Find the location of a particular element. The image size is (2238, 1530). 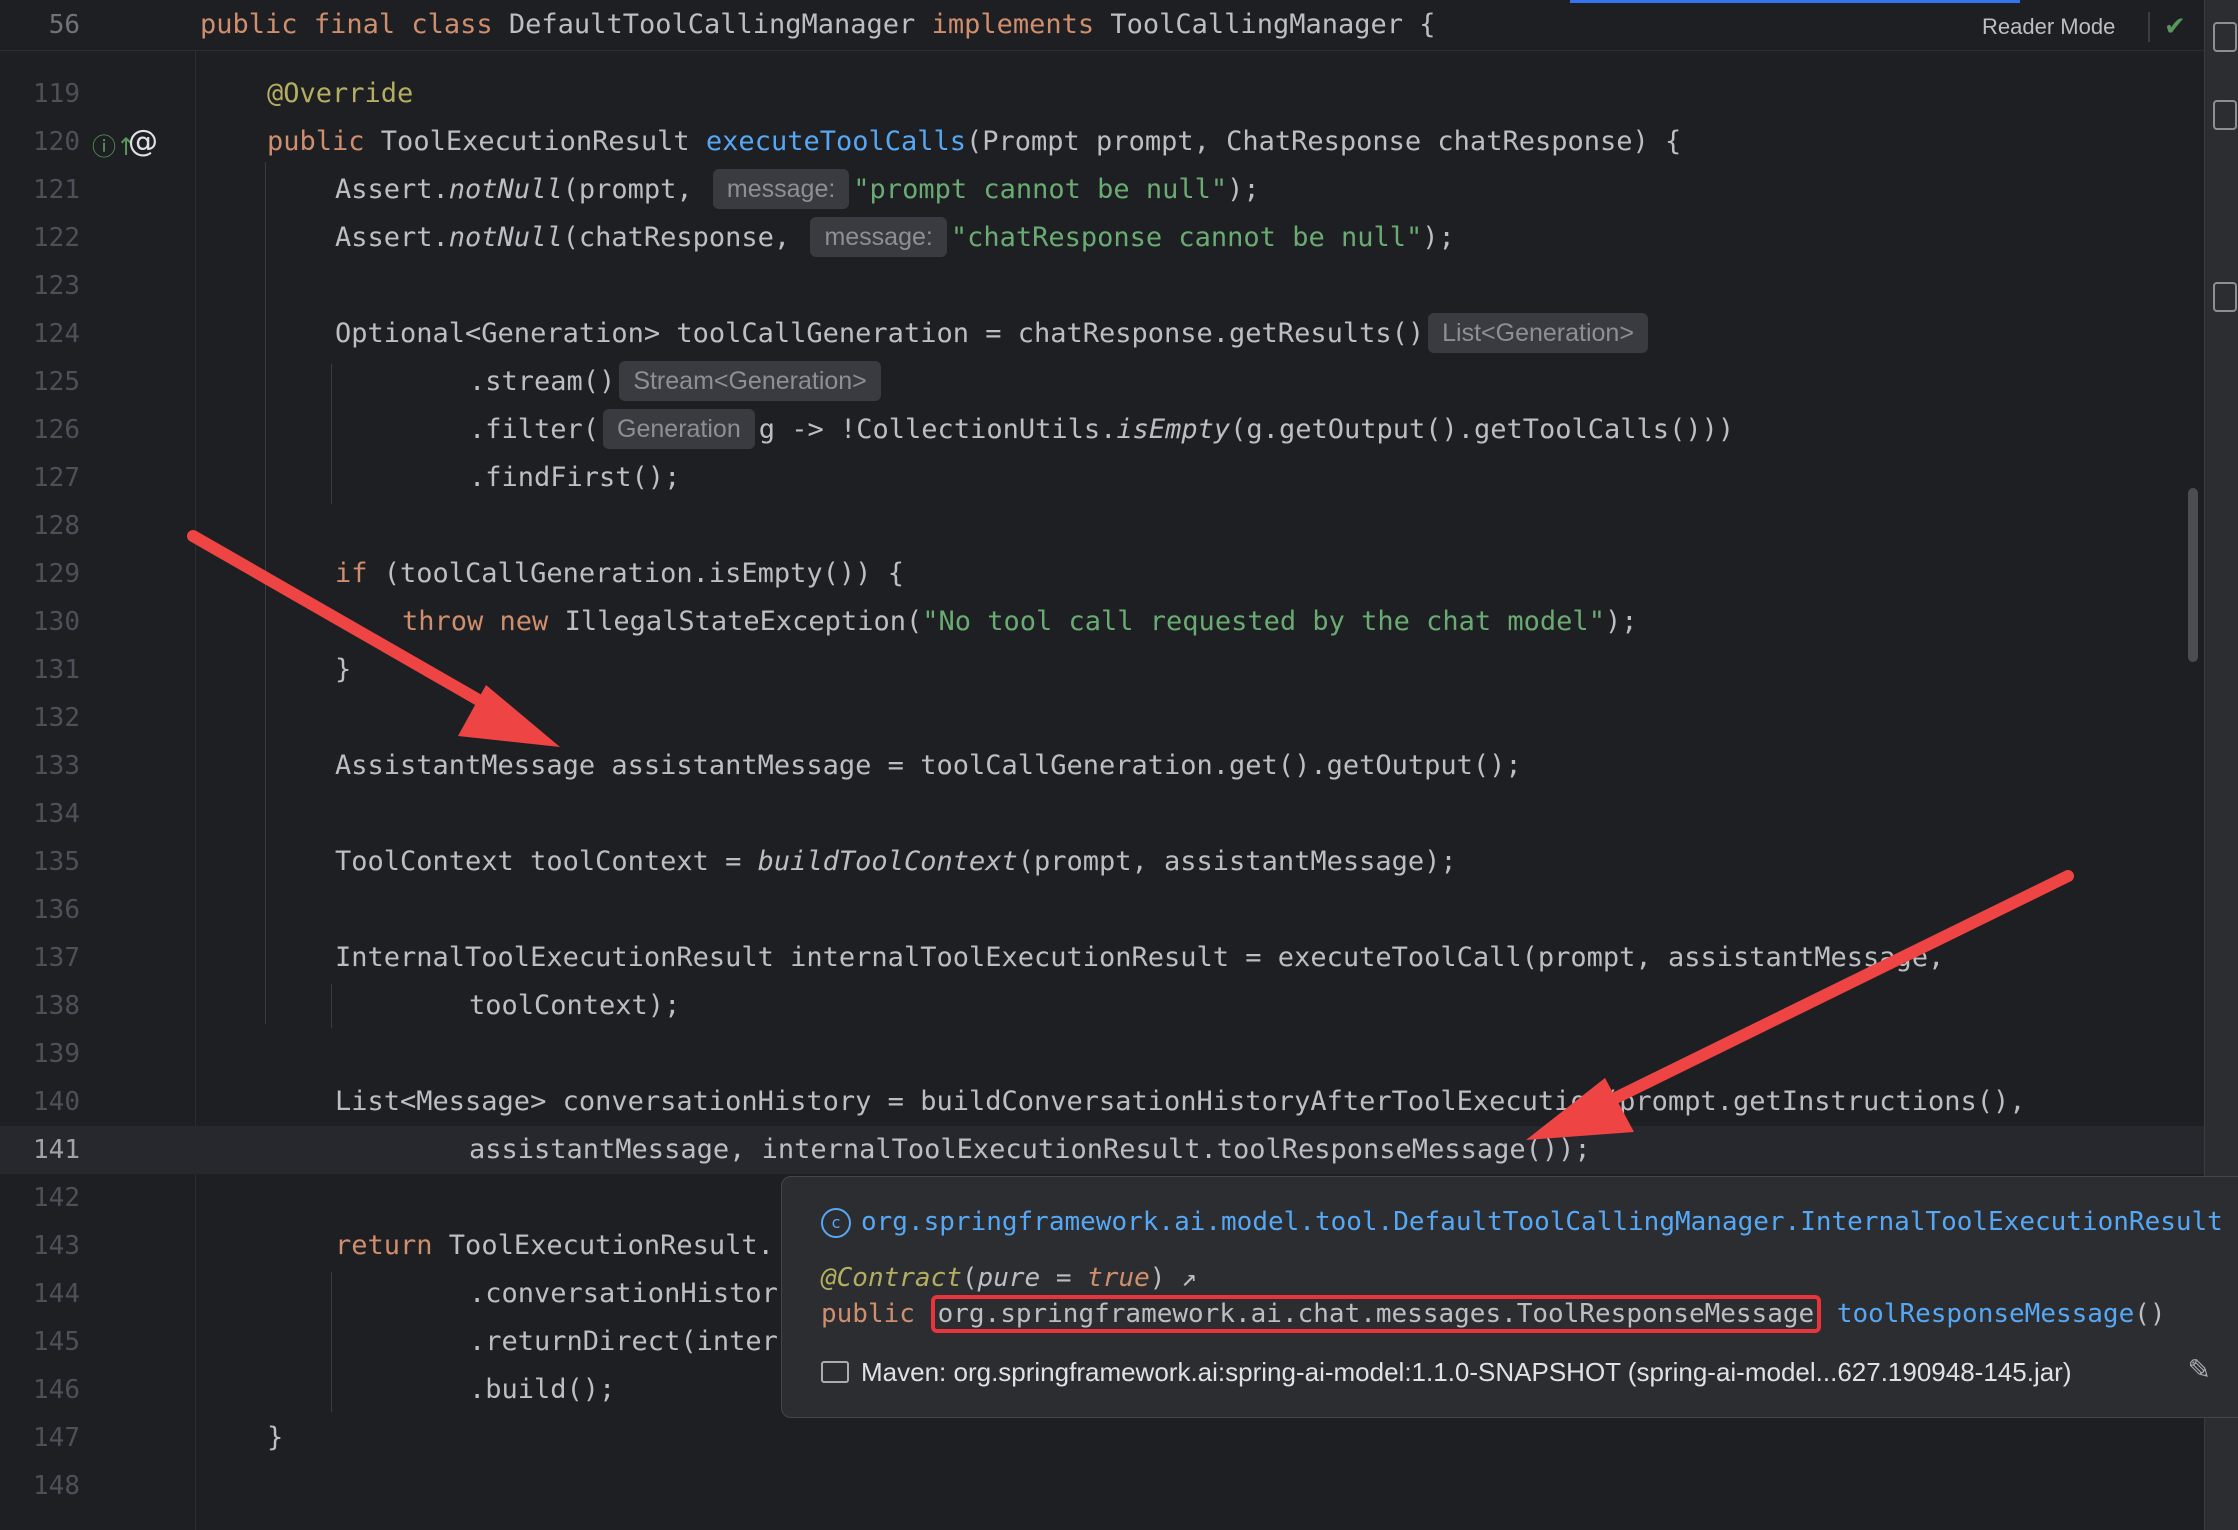

code-token: .conversationHistor is located at coordinates (623, 1293).